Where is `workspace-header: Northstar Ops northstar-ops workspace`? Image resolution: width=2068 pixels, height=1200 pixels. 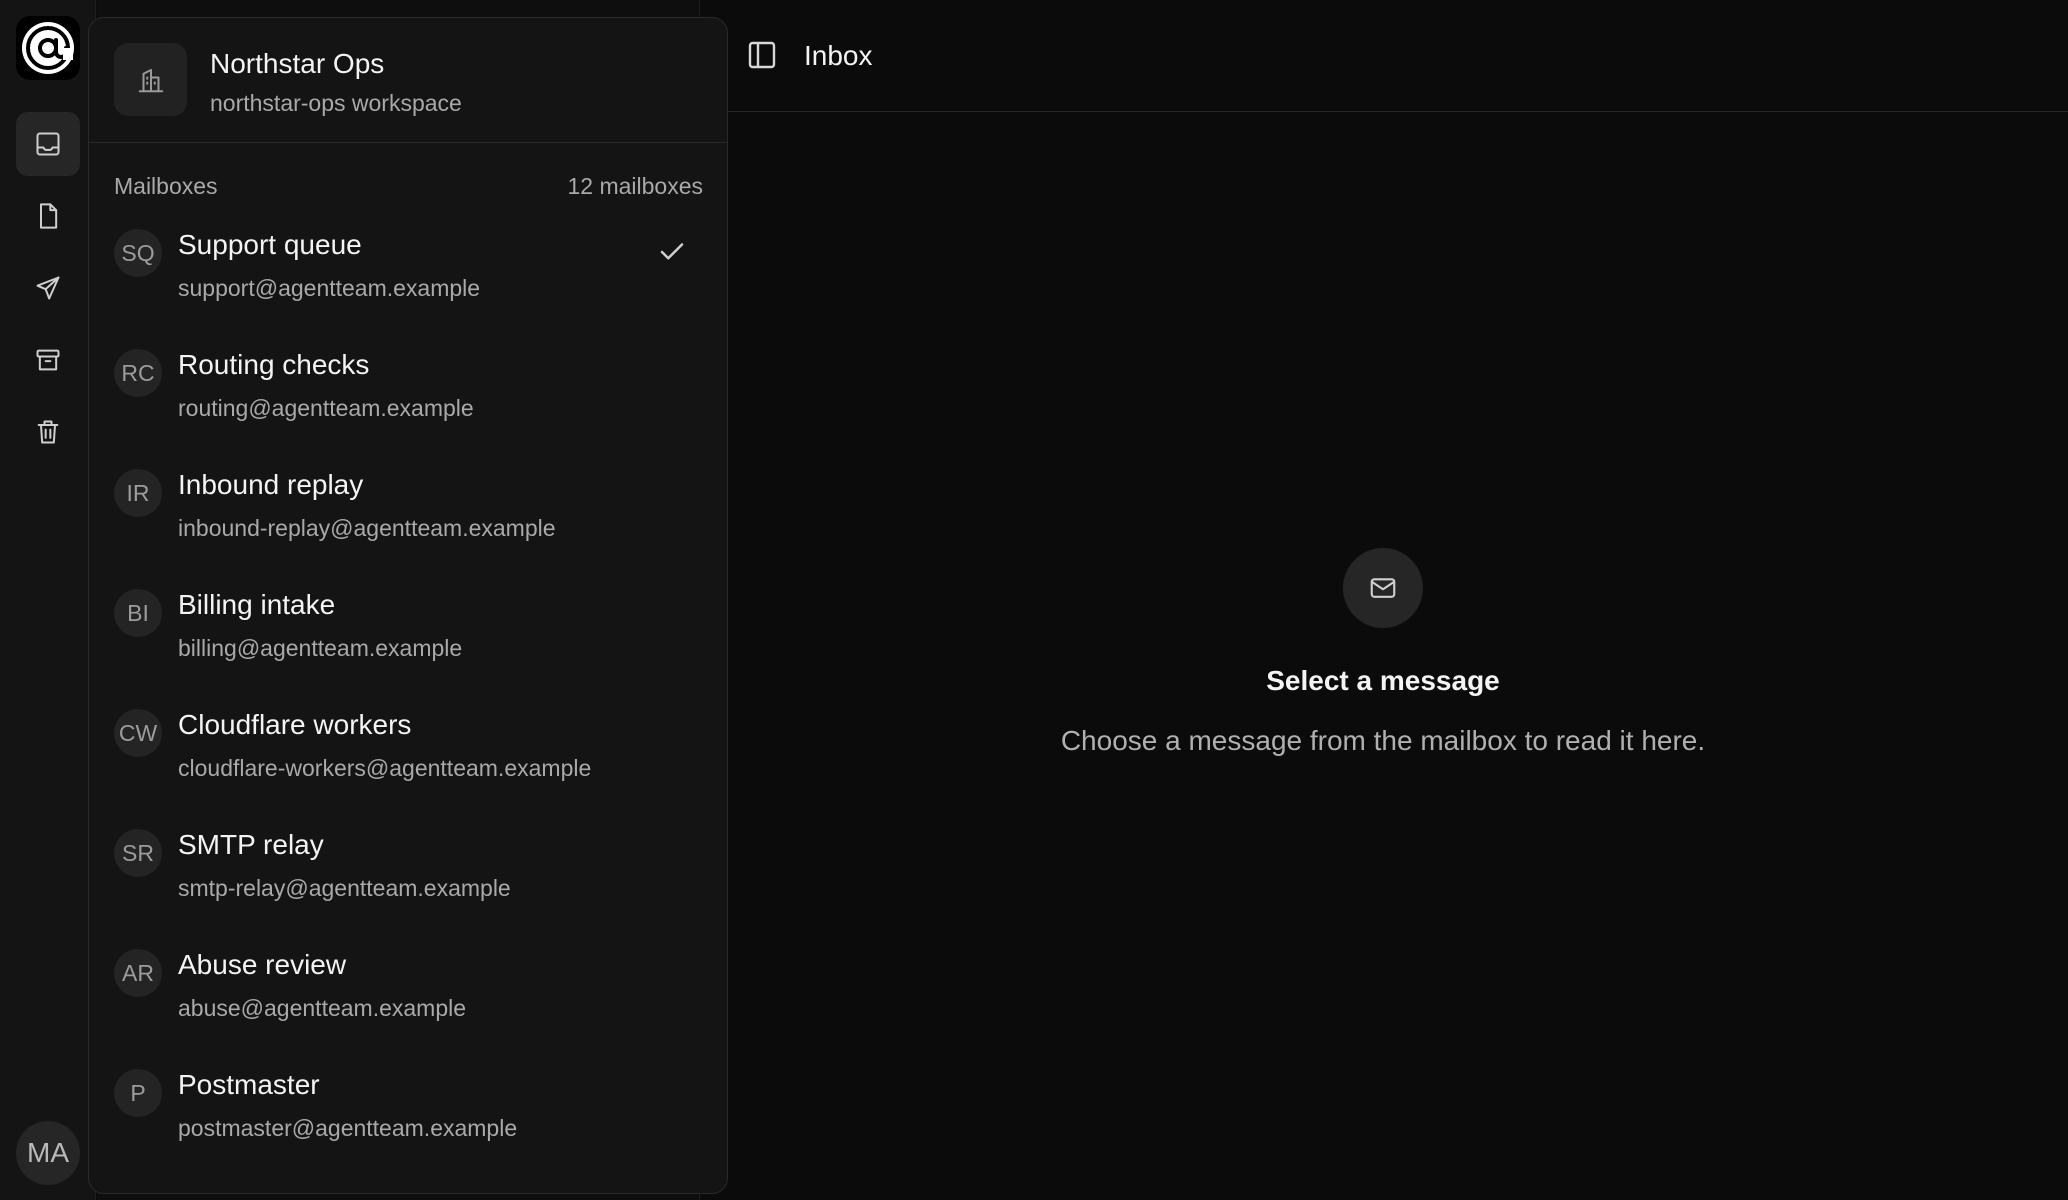 workspace-header: Northstar Ops northstar-ops workspace is located at coordinates (408, 80).